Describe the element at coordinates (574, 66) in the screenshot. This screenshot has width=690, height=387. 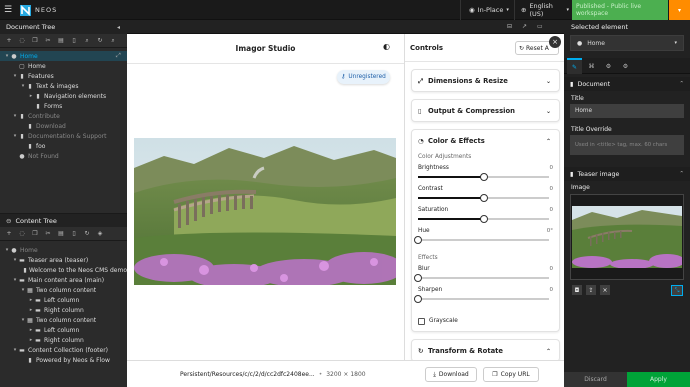
I see `tab-content-pencil-icon: ✎` at that location.